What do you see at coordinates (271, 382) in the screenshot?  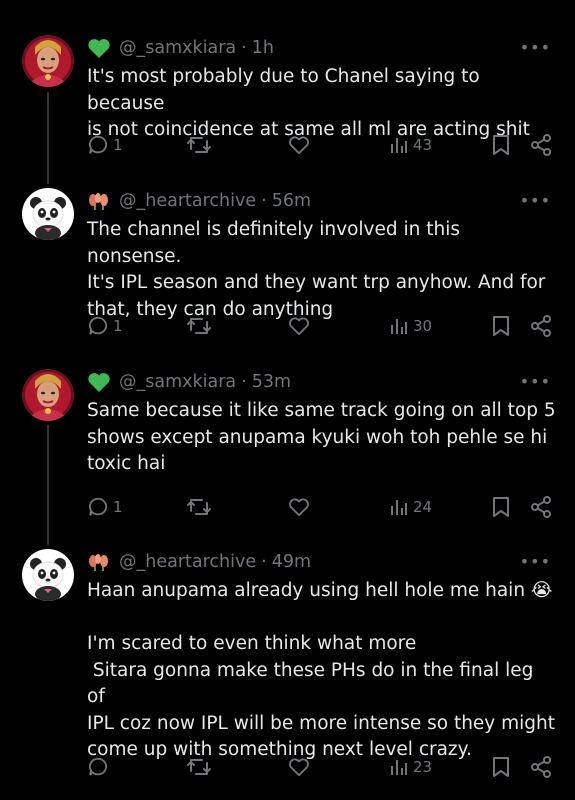 I see `post-time: 53m` at bounding box center [271, 382].